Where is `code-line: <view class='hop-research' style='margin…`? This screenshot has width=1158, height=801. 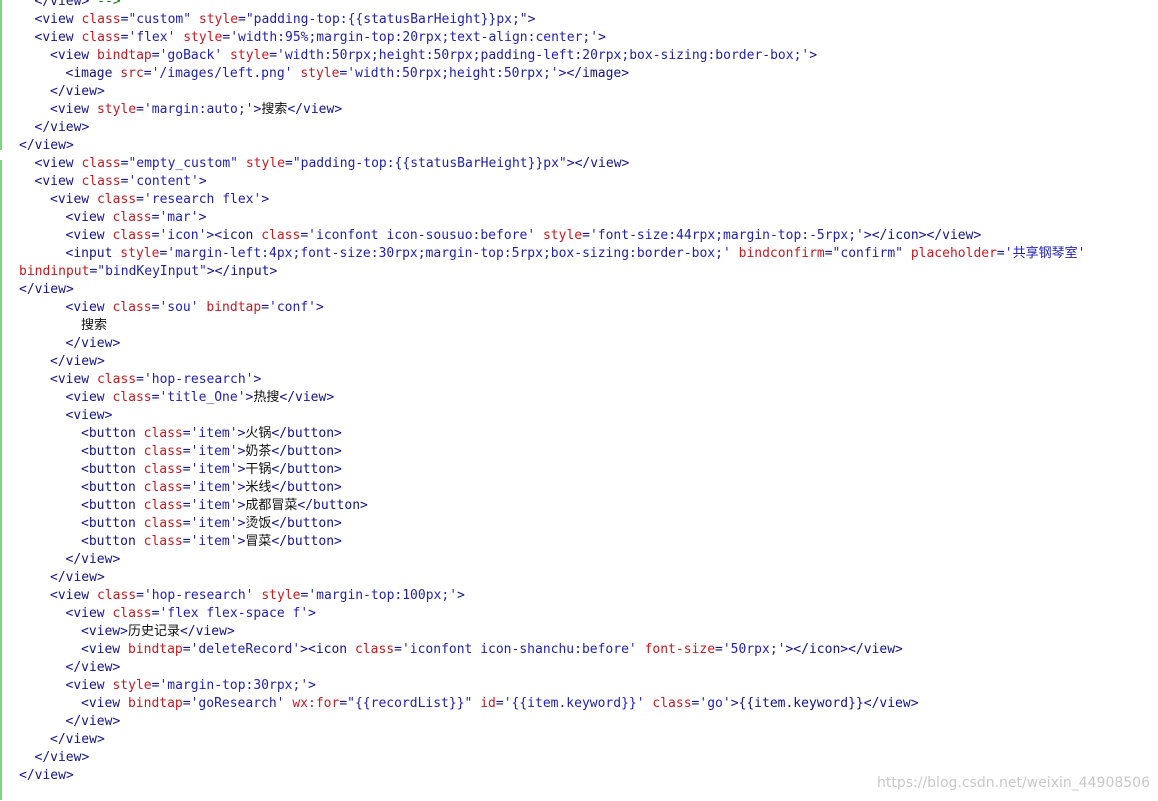 code-line: <view class='hop-research' style='margin… is located at coordinates (257, 596).